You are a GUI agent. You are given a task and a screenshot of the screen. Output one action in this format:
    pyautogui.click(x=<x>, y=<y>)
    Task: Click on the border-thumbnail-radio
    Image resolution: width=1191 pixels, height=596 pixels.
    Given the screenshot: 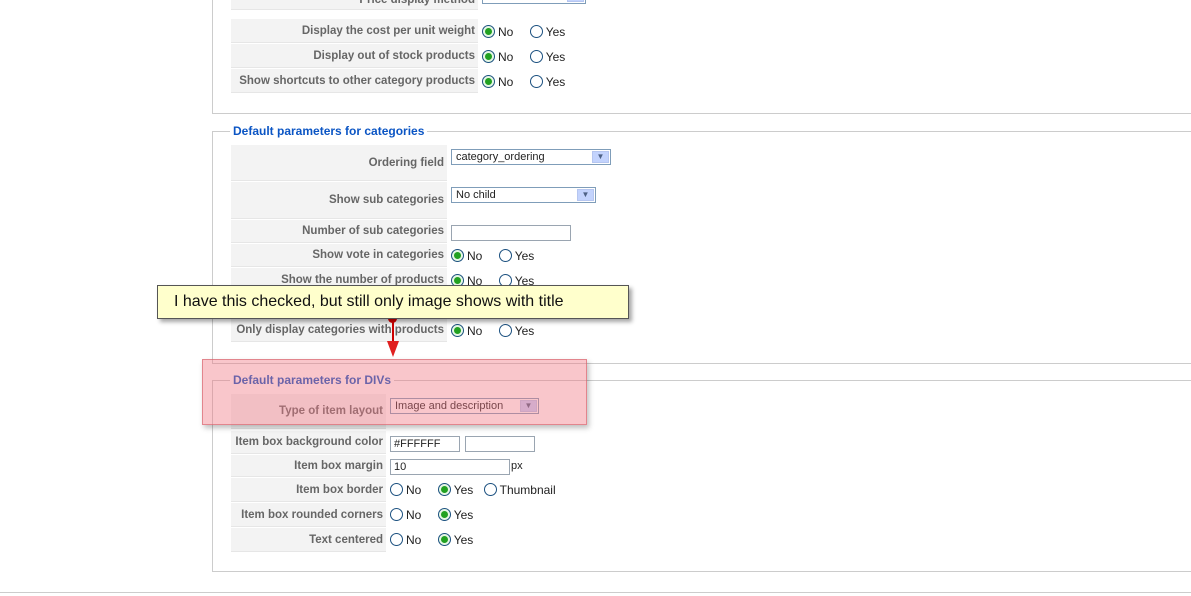 What is the action you would take?
    pyautogui.click(x=490, y=489)
    